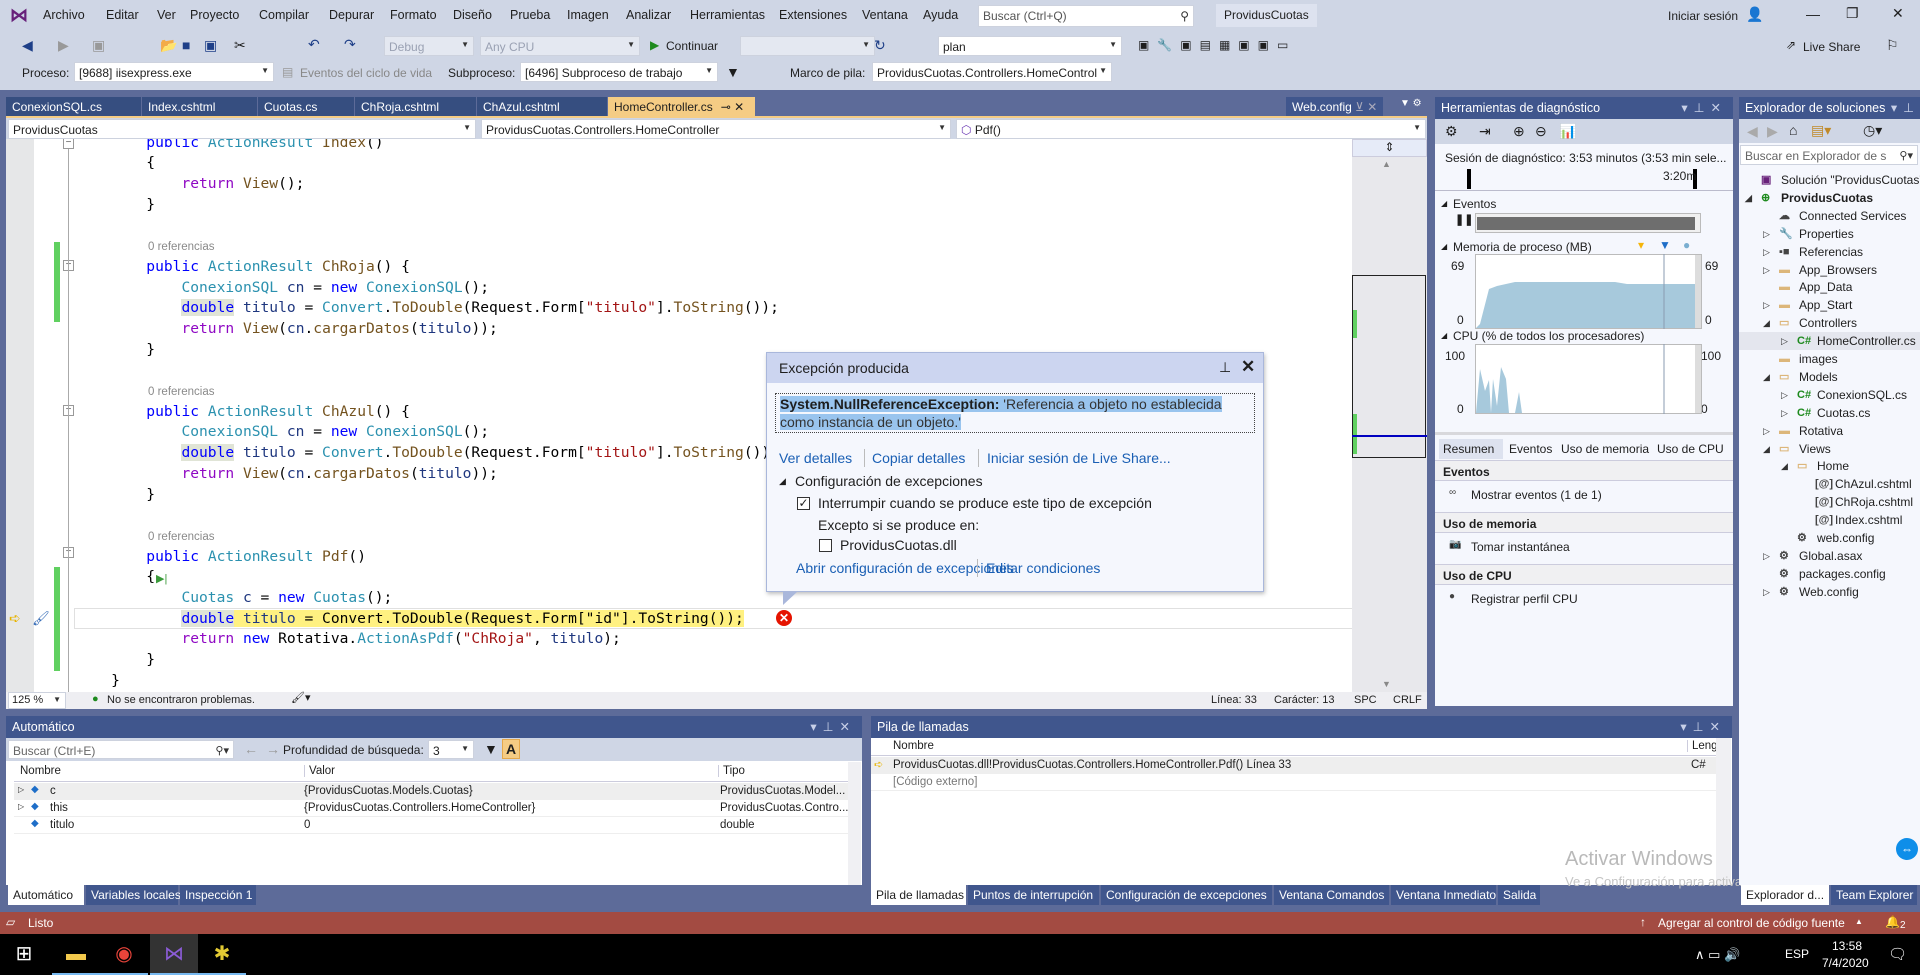  What do you see at coordinates (210, 45) in the screenshot?
I see `save-all-icon: ▣` at bounding box center [210, 45].